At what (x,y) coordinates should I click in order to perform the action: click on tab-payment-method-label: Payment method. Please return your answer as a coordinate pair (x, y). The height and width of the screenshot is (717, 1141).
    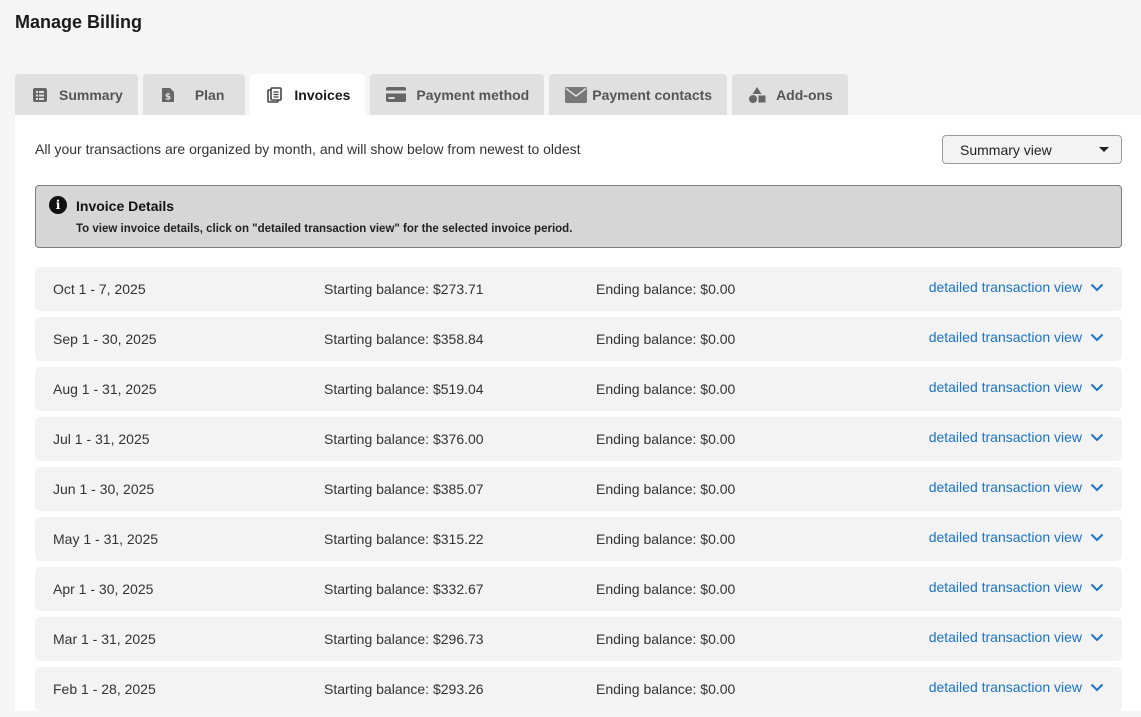
    Looking at the image, I should click on (473, 94).